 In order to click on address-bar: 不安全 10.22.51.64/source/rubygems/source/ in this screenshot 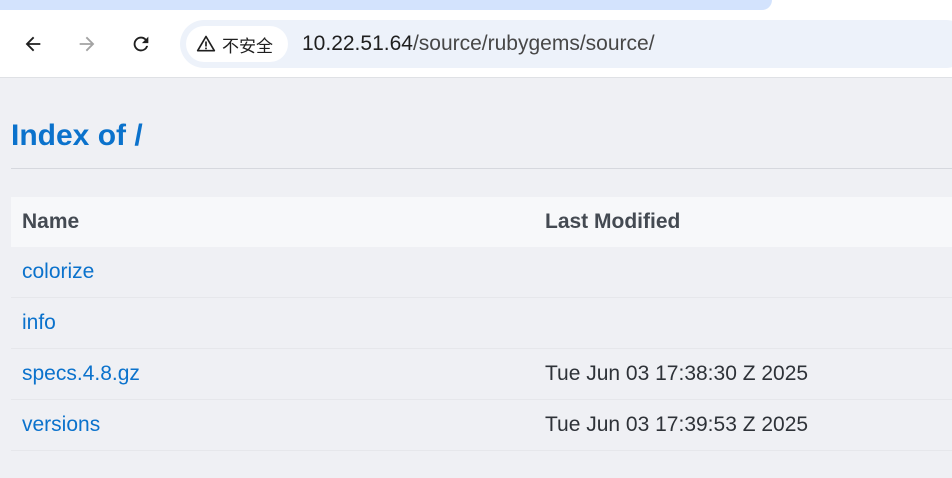, I will do `click(566, 44)`.